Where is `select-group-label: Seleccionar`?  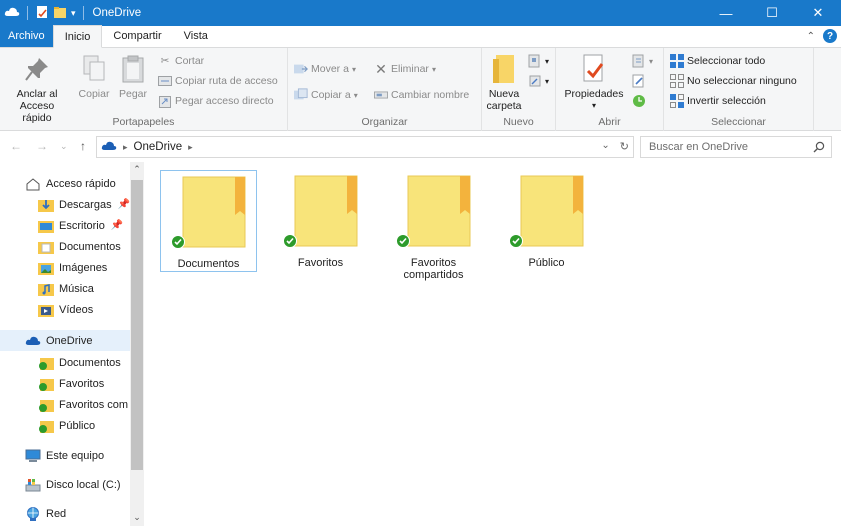
select-group-label: Seleccionar is located at coordinates (738, 122).